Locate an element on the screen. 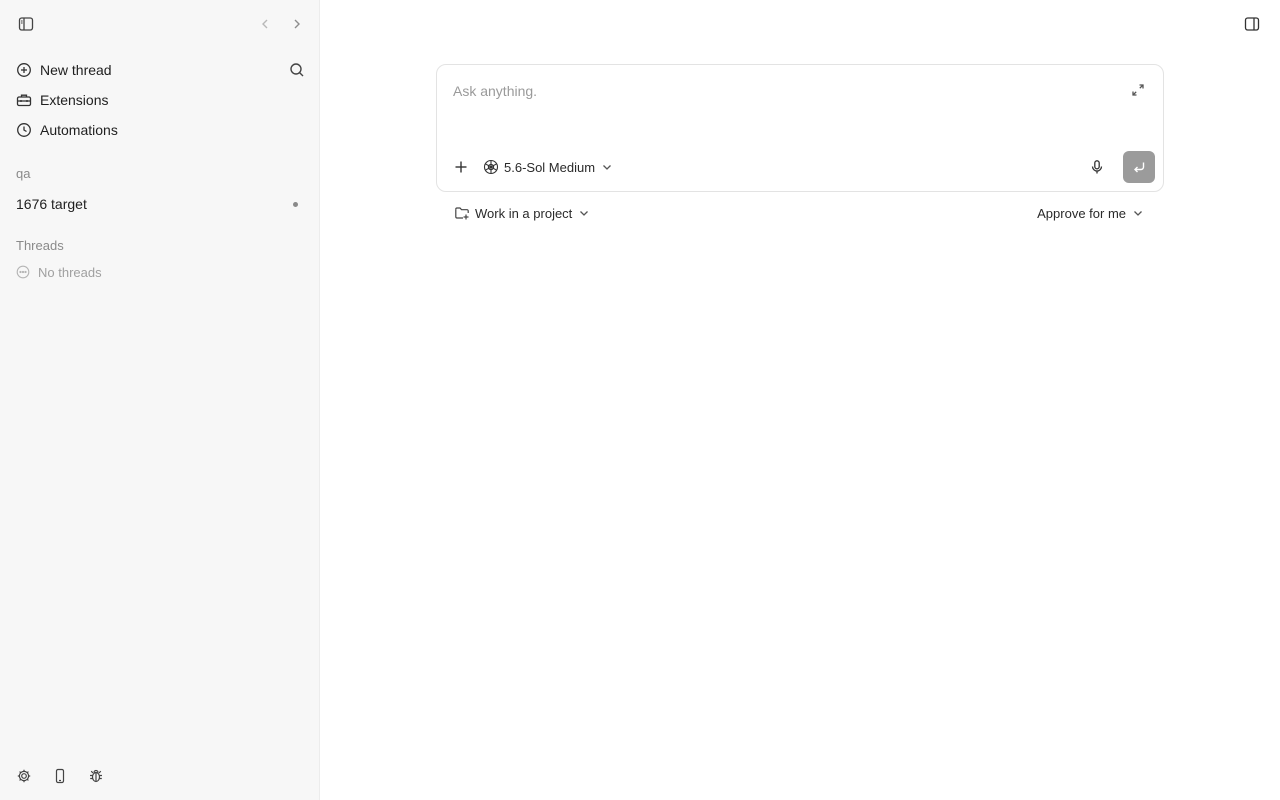 The image size is (1280, 800). sidebar-footer is located at coordinates (160, 776).